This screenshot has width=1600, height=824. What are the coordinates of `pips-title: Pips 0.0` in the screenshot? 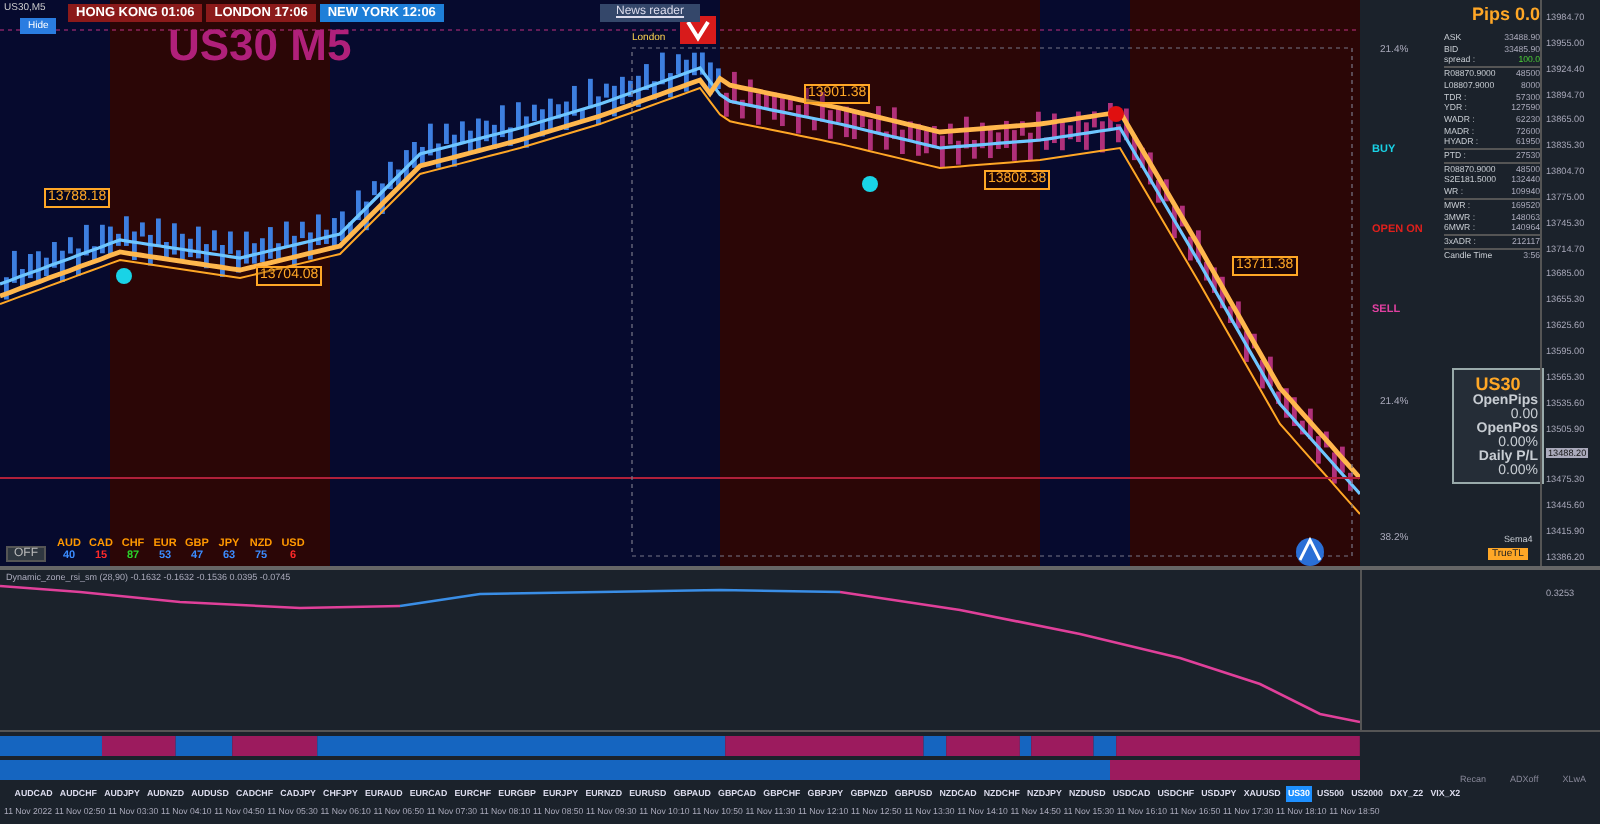 It's located at (1504, 14).